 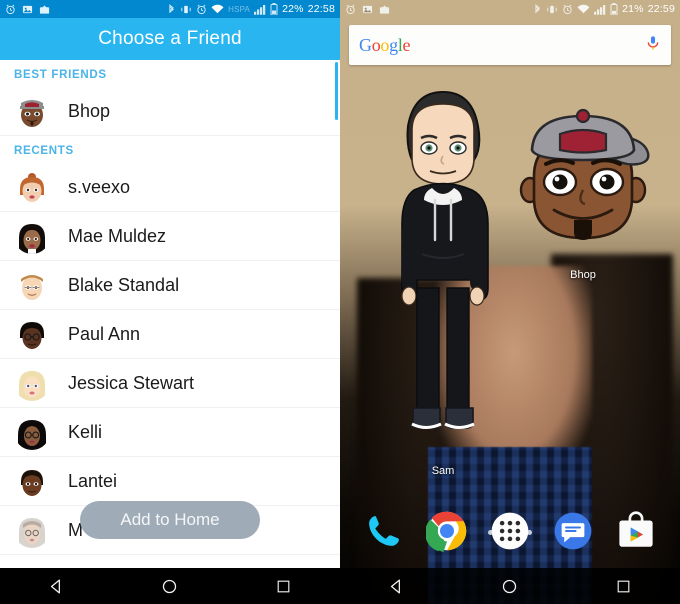 I want to click on android-nav-bar-left, so click(x=170, y=586).